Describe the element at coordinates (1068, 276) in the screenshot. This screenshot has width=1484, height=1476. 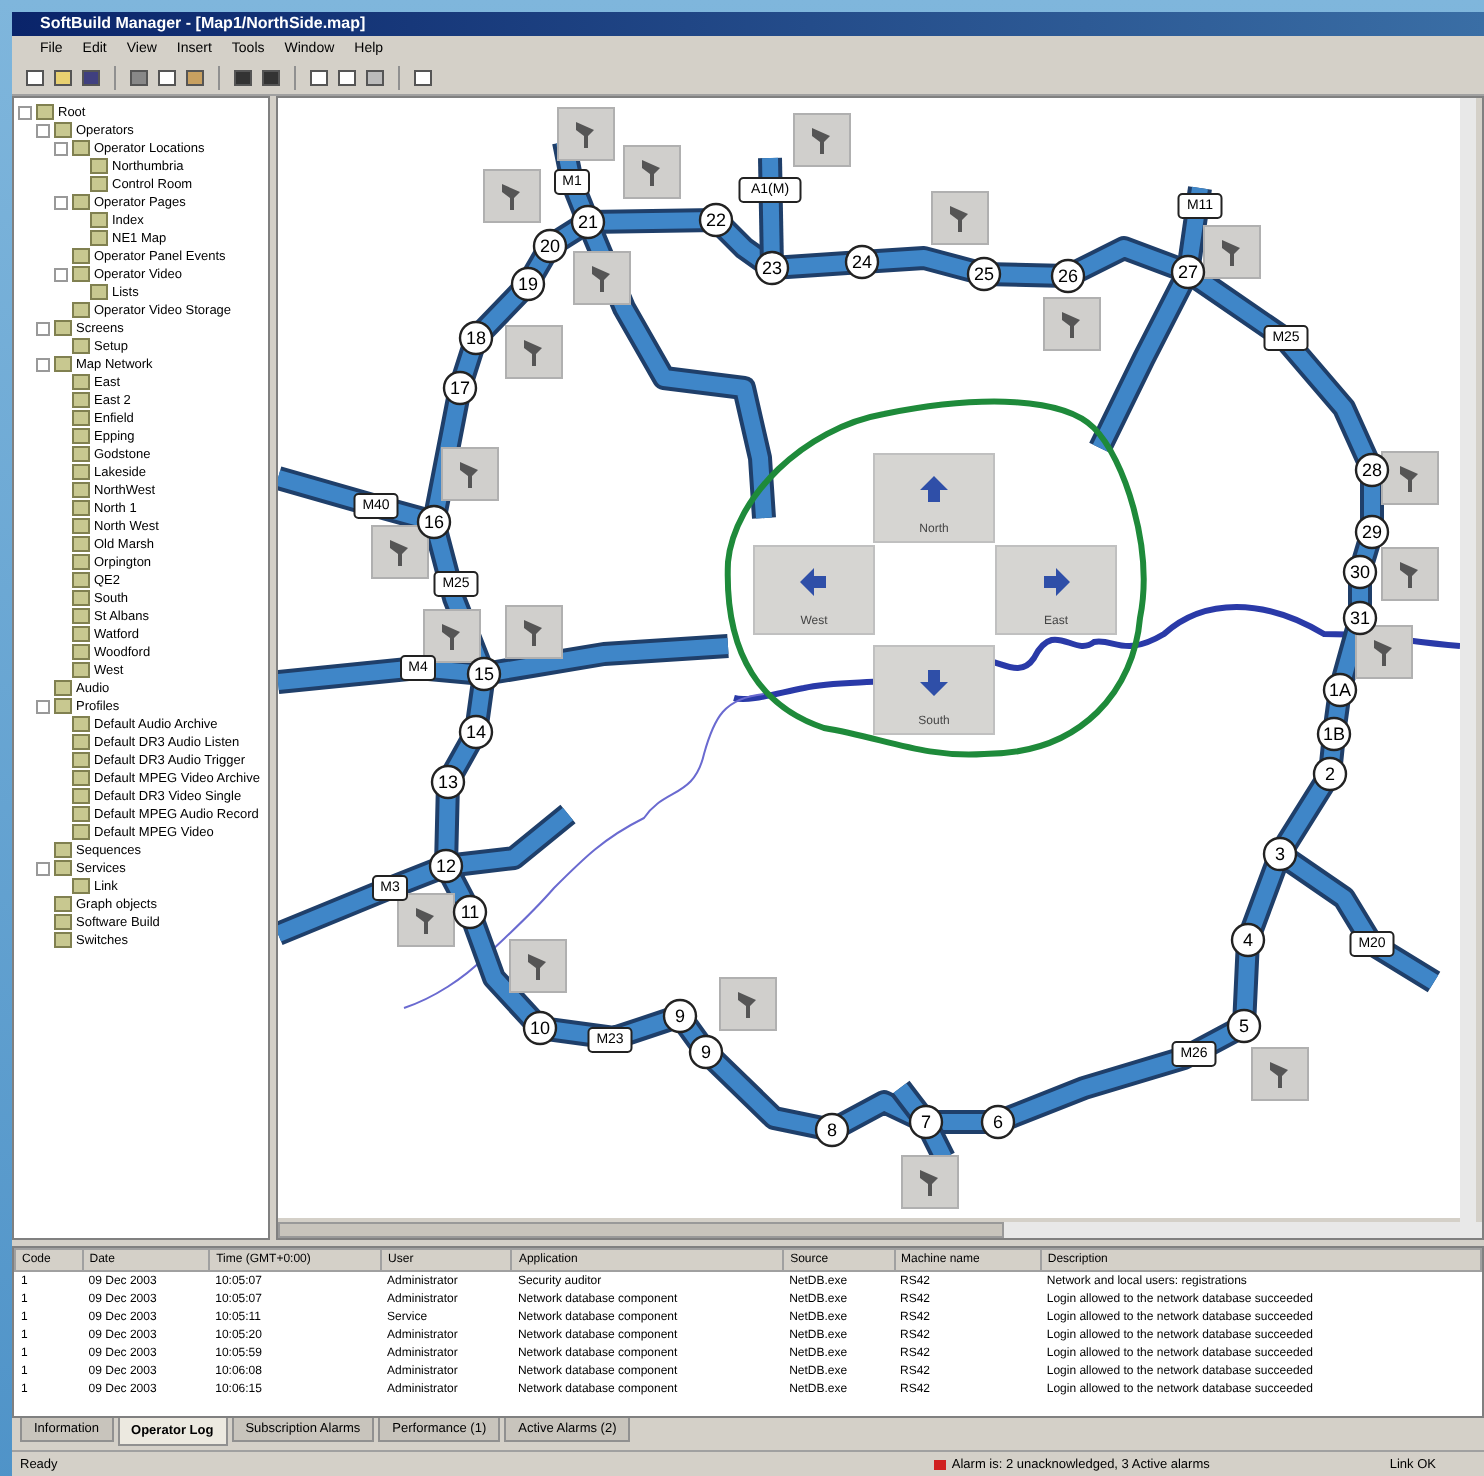
I see `junction-marker: 26` at that location.